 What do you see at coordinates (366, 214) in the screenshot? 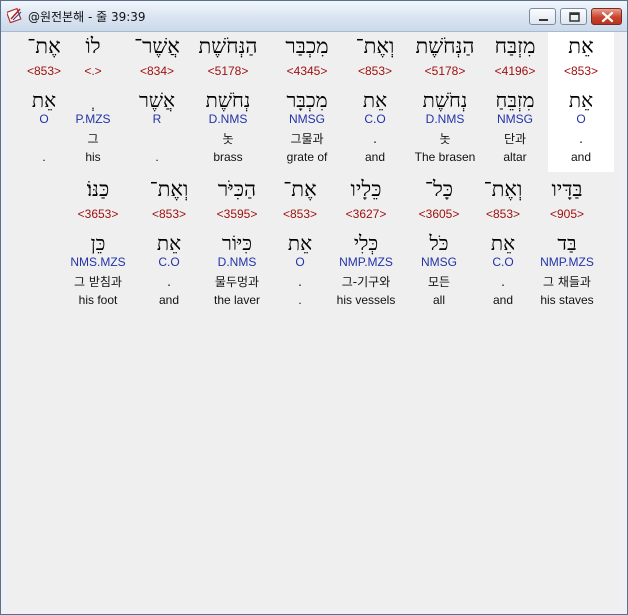
I see `word-strong: <3627>` at bounding box center [366, 214].